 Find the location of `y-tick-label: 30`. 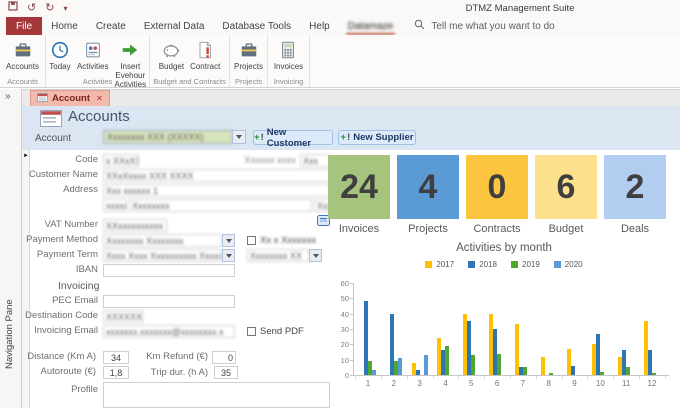

y-tick-label: 30 is located at coordinates (344, 329).